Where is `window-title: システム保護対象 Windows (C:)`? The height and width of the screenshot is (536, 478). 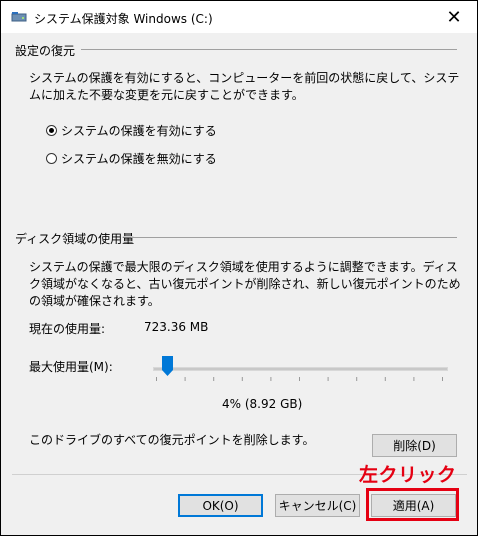 window-title: システム保護対象 Windows (C:) is located at coordinates (123, 19).